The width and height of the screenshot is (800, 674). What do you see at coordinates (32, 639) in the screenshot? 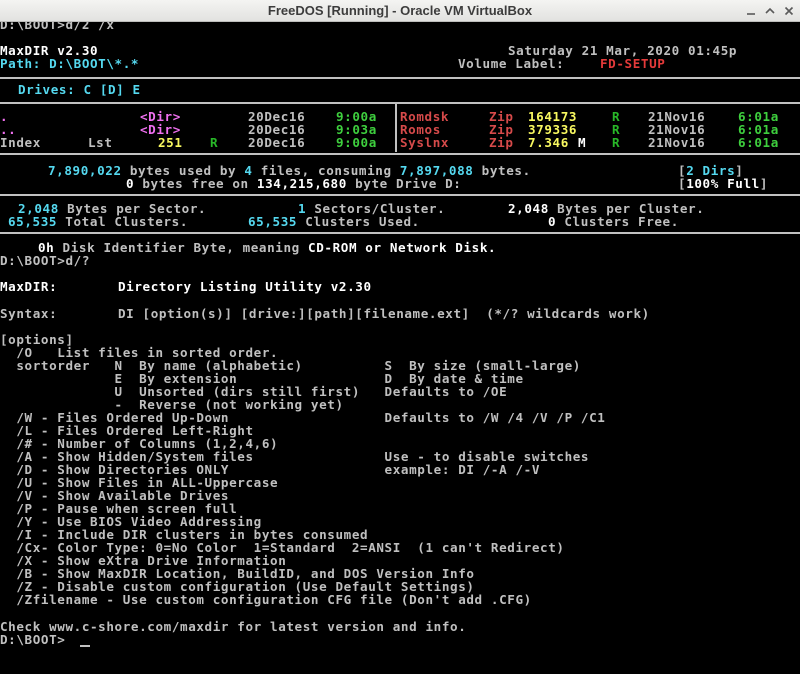
I see `command-prompt: D:\BOOT>` at bounding box center [32, 639].